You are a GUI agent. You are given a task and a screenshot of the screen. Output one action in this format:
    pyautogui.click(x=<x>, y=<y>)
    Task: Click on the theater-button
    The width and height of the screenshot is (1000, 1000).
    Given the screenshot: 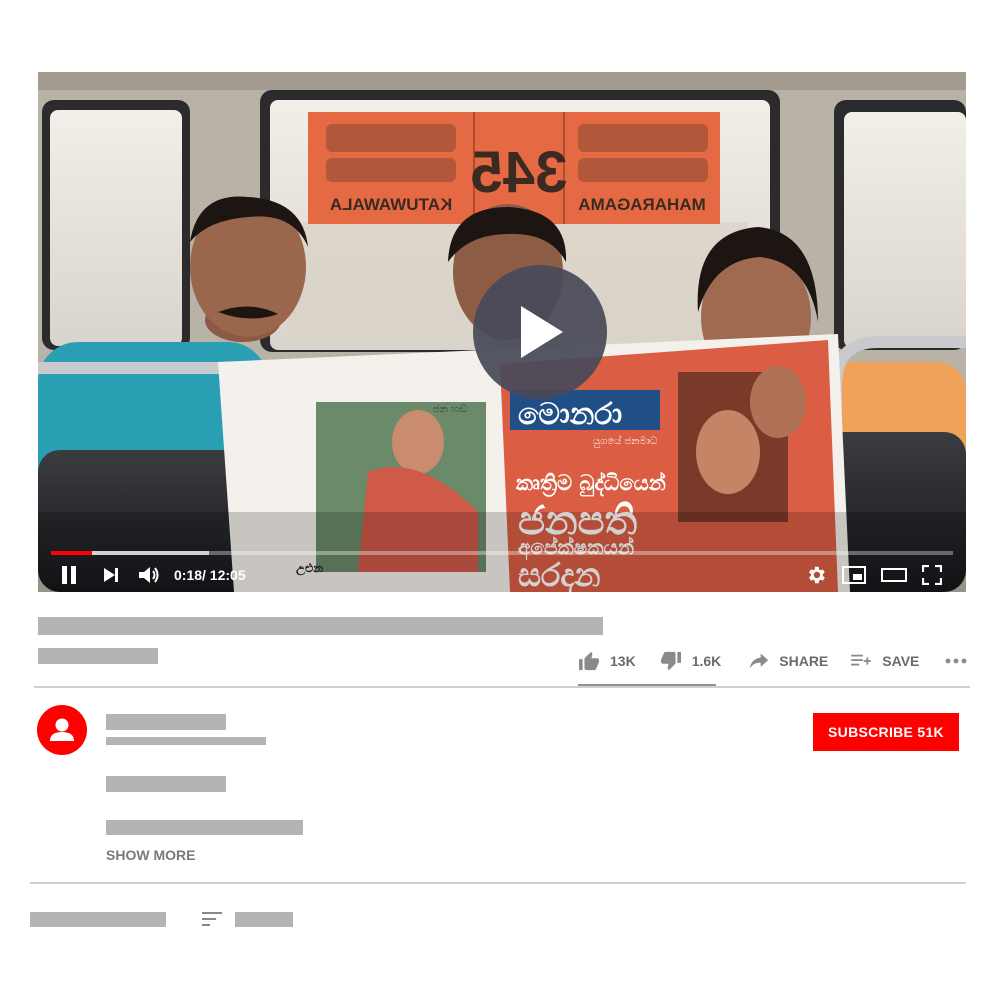 What is the action you would take?
    pyautogui.click(x=894, y=575)
    